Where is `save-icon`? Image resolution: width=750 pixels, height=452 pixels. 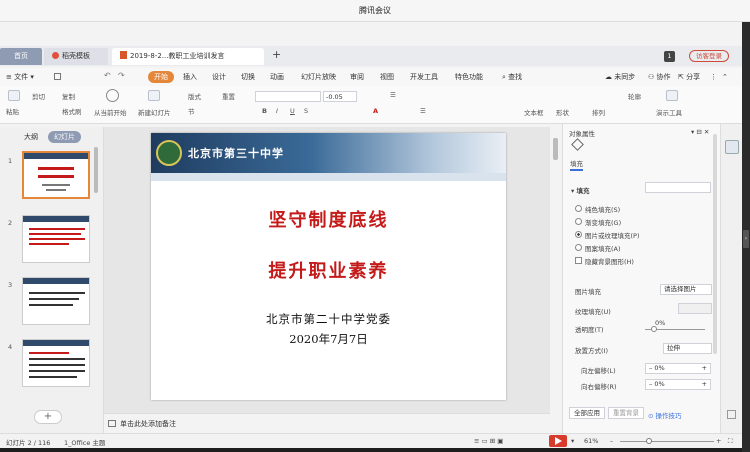
save-icon is located at coordinates (57, 76).